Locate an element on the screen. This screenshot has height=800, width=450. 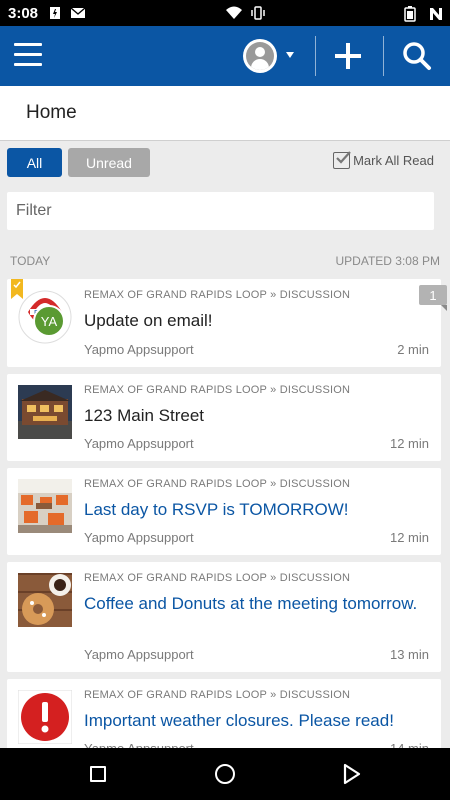
item-time: 2 min is located at coordinates (413, 349).